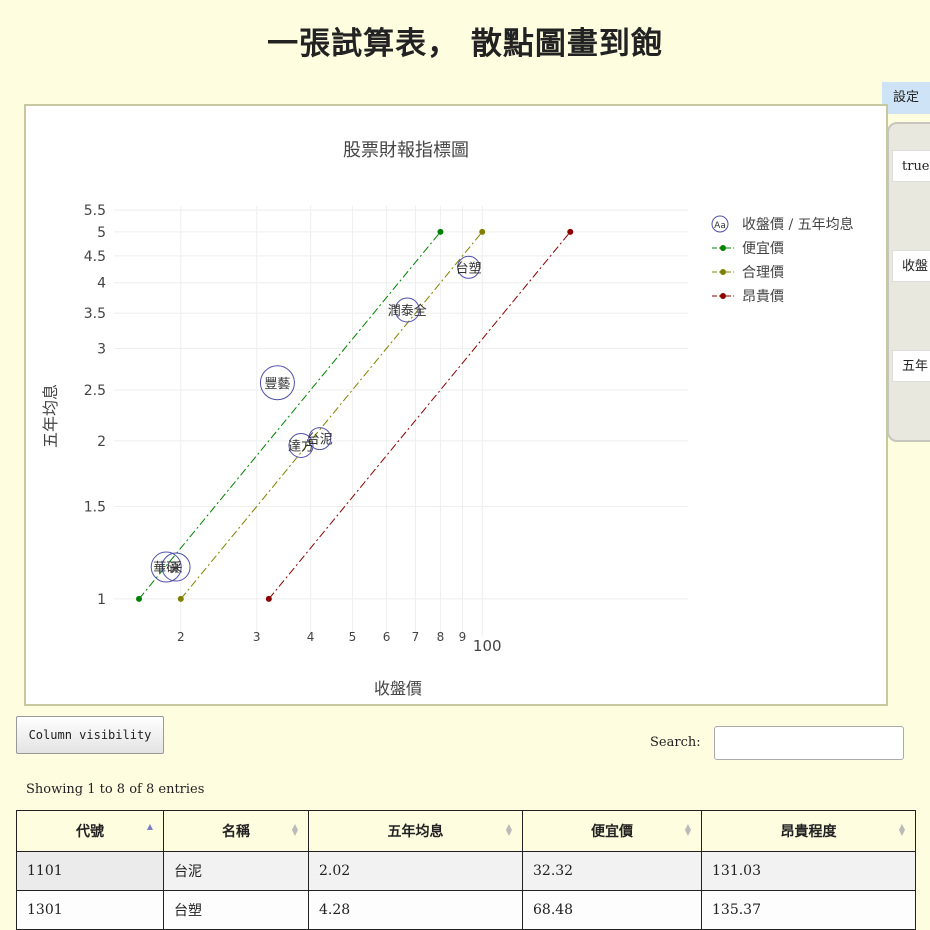 The height and width of the screenshot is (930, 930). Describe the element at coordinates (176, 568) in the screenshot. I see `point-label: 采` at that location.